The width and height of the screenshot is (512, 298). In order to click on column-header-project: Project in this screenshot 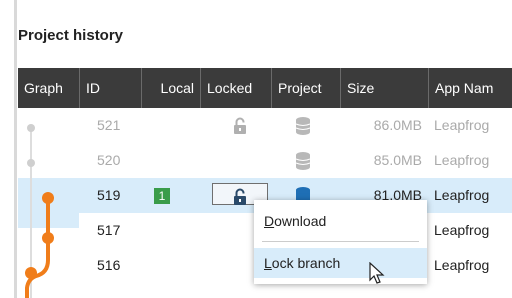, I will do `click(306, 88)`.